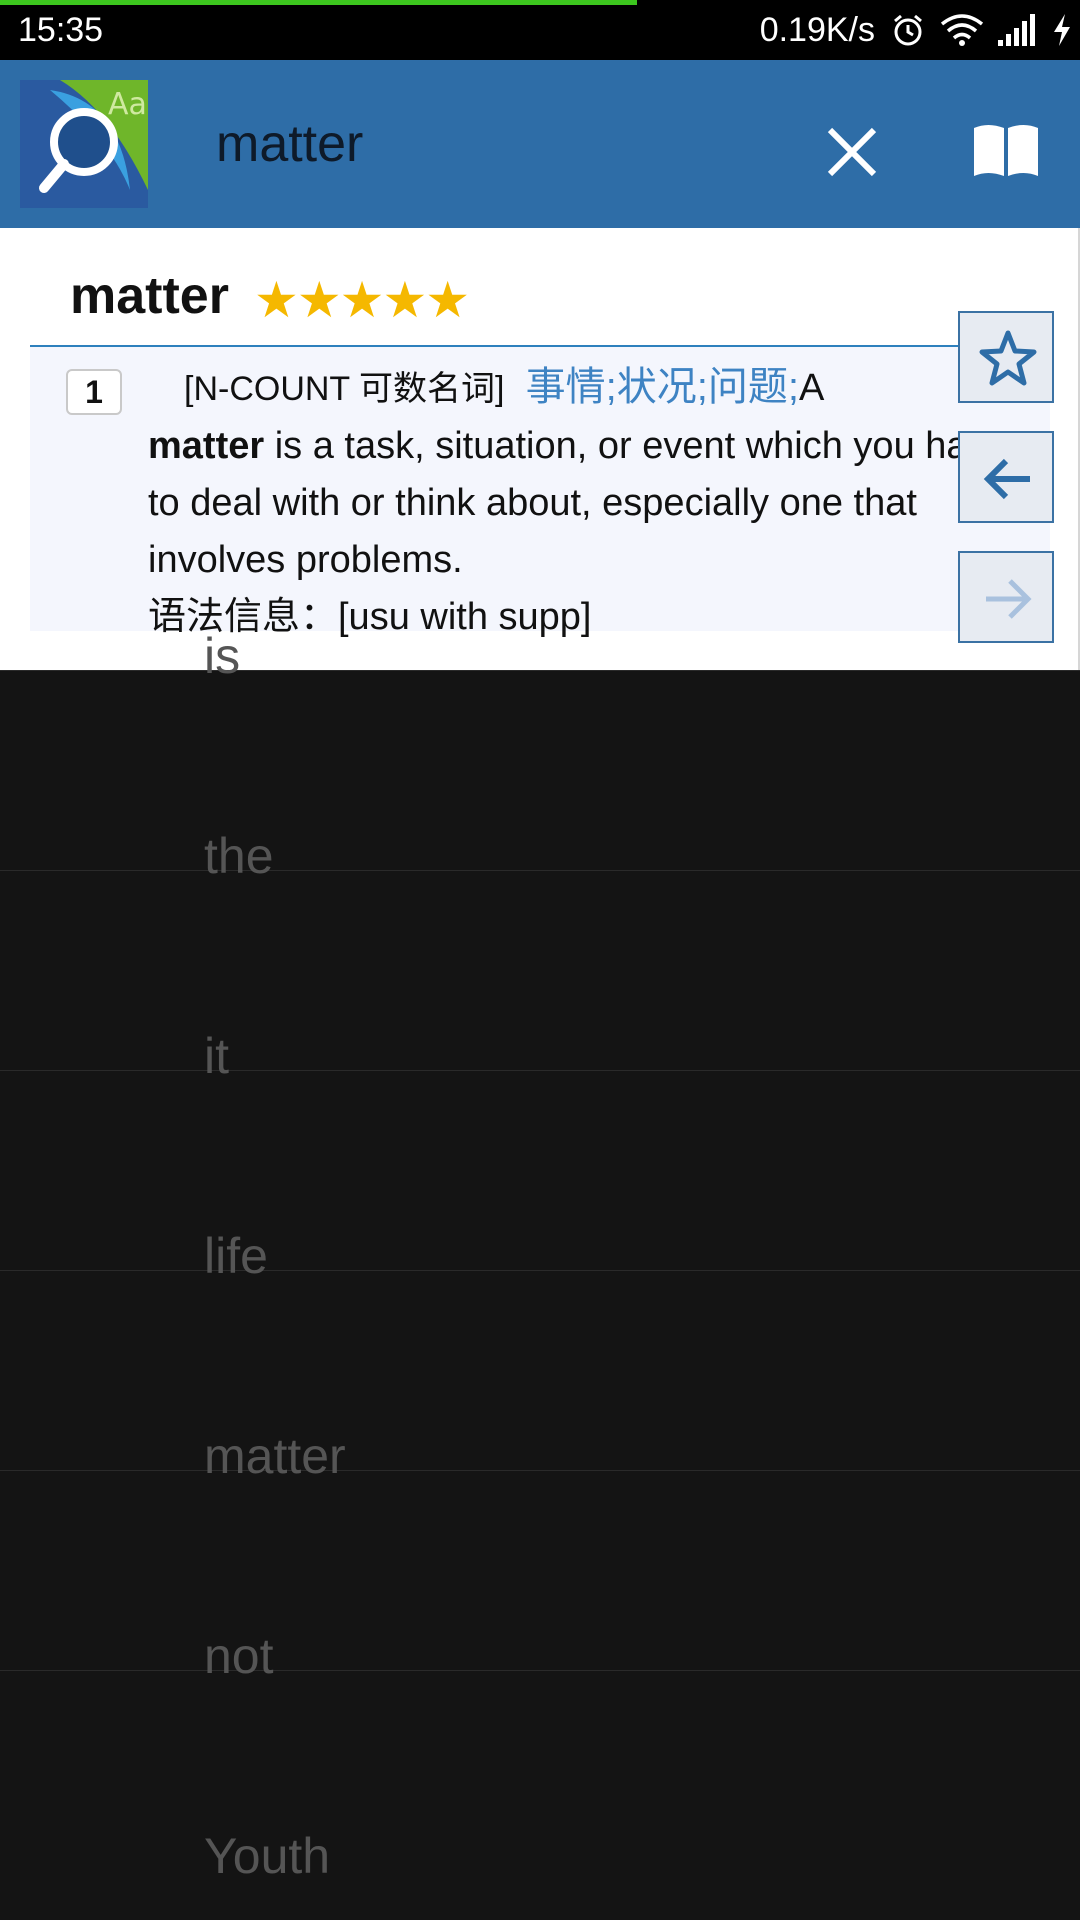 The image size is (1080, 1920). Describe the element at coordinates (206, 446) in the screenshot. I see `definition-keyword: matter` at that location.